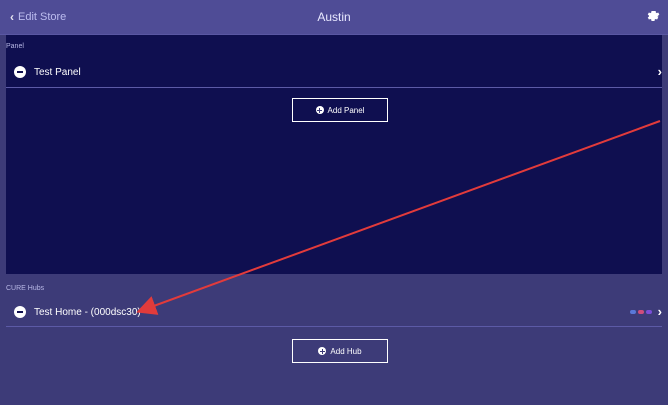  Describe the element at coordinates (346, 351) in the screenshot. I see `add-hub-label: Add Hub` at that location.